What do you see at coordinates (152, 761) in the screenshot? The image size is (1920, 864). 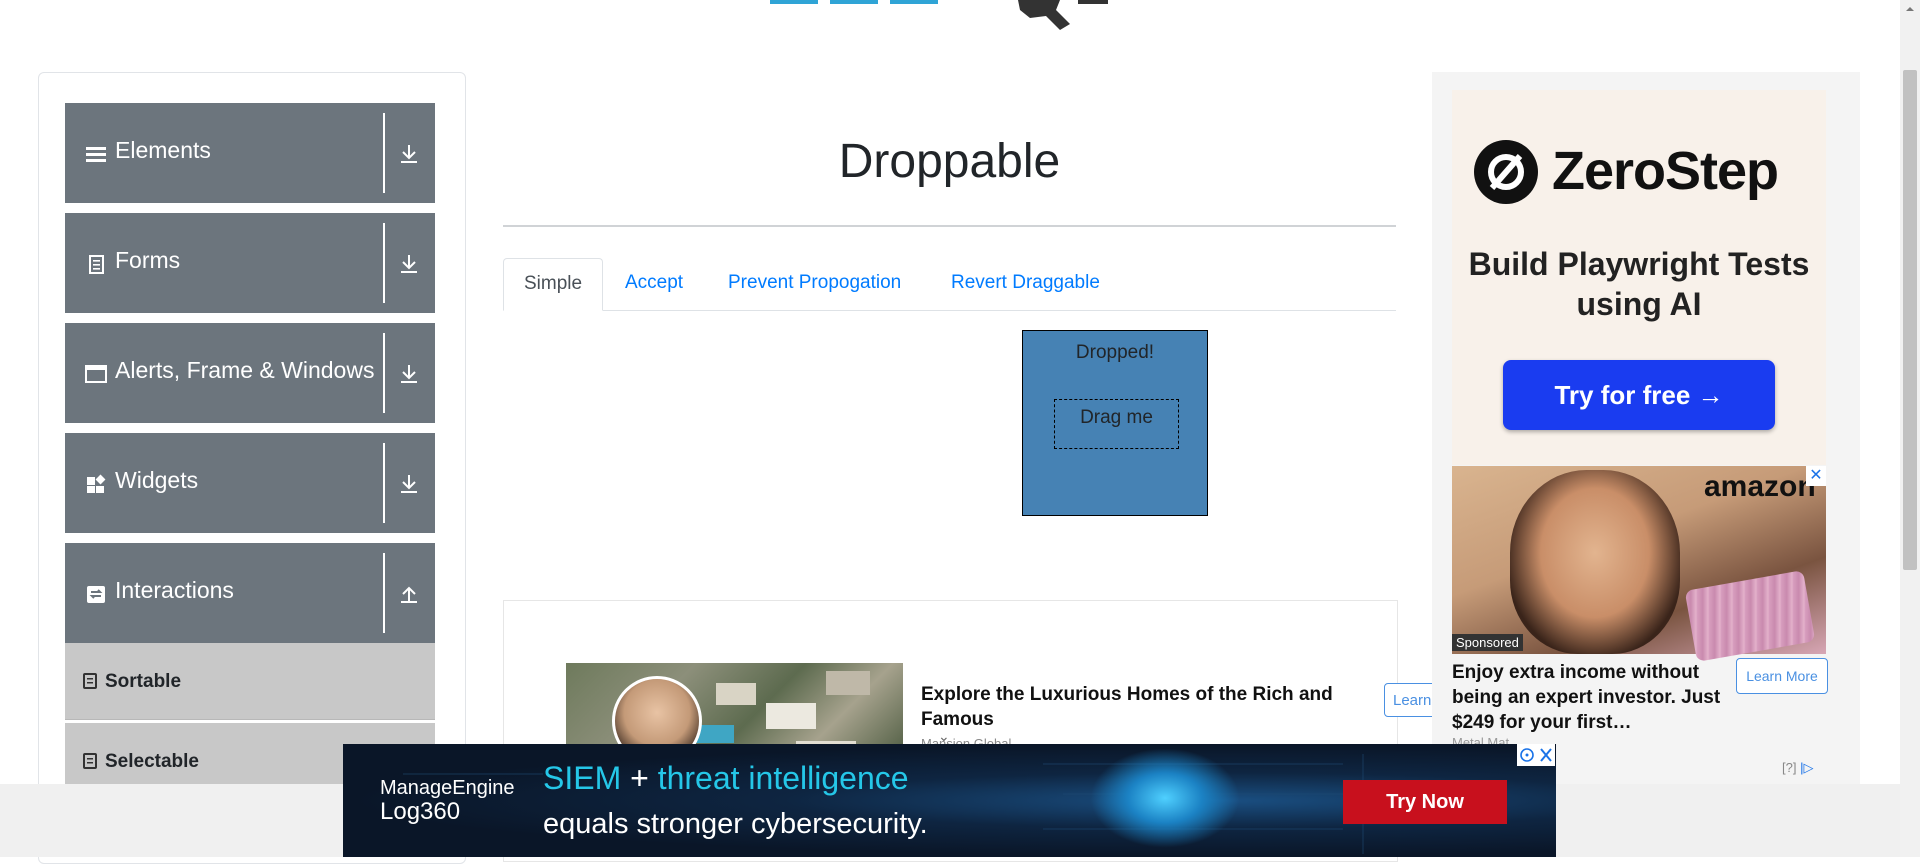 I see `sidebar-item-label: Selectable` at bounding box center [152, 761].